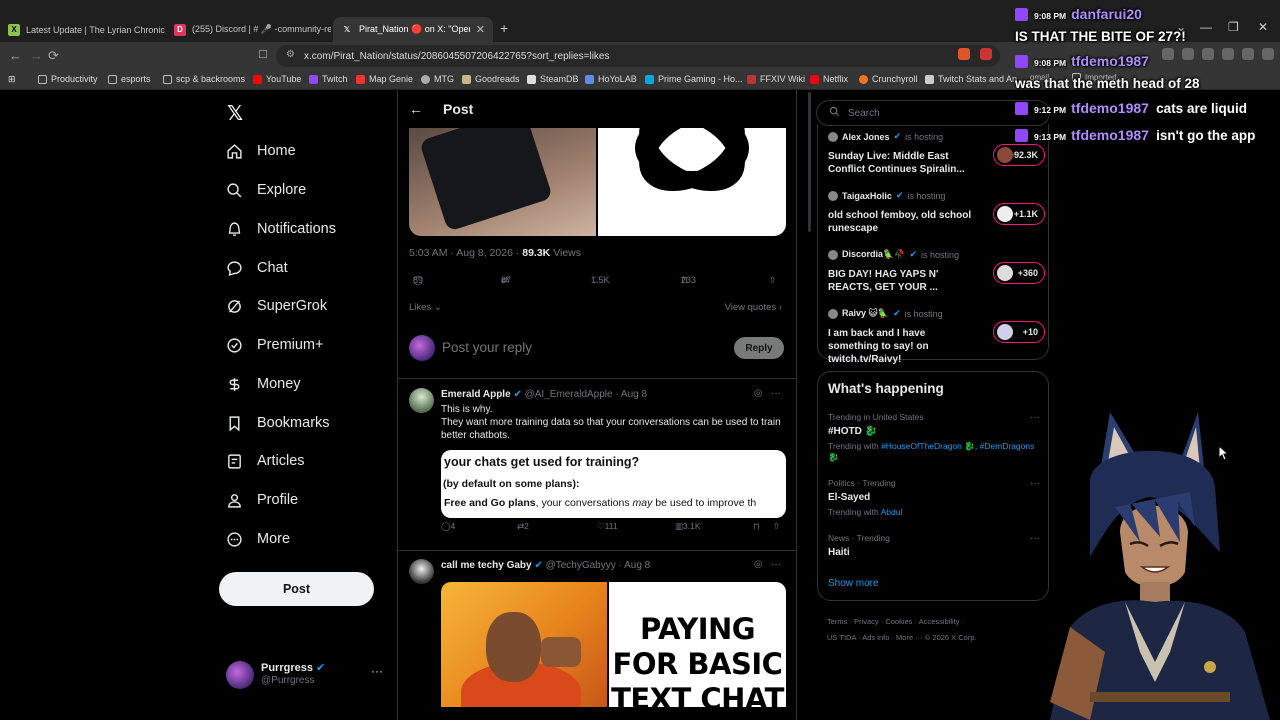 The image size is (1280, 720). What do you see at coordinates (986, 54) in the screenshot?
I see `rewards-icon` at bounding box center [986, 54].